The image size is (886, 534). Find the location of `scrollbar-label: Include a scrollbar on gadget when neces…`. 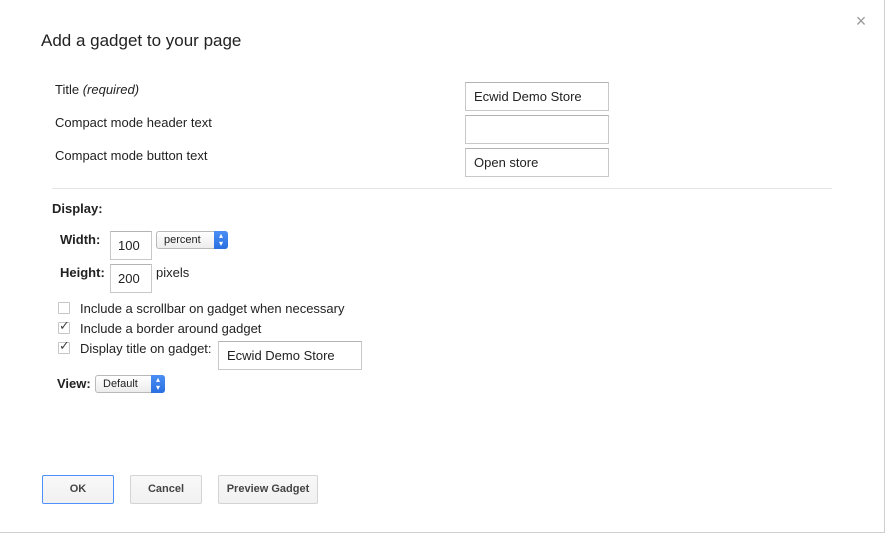

scrollbar-label: Include a scrollbar on gadget when neces… is located at coordinates (212, 308).